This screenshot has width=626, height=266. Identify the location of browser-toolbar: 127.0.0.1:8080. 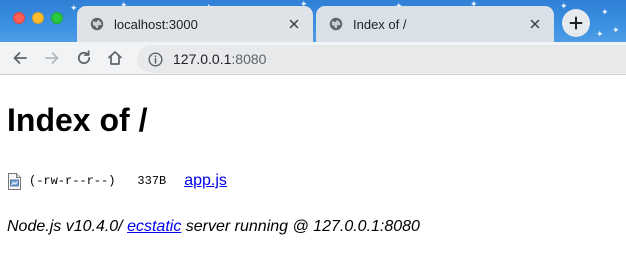
(313, 58).